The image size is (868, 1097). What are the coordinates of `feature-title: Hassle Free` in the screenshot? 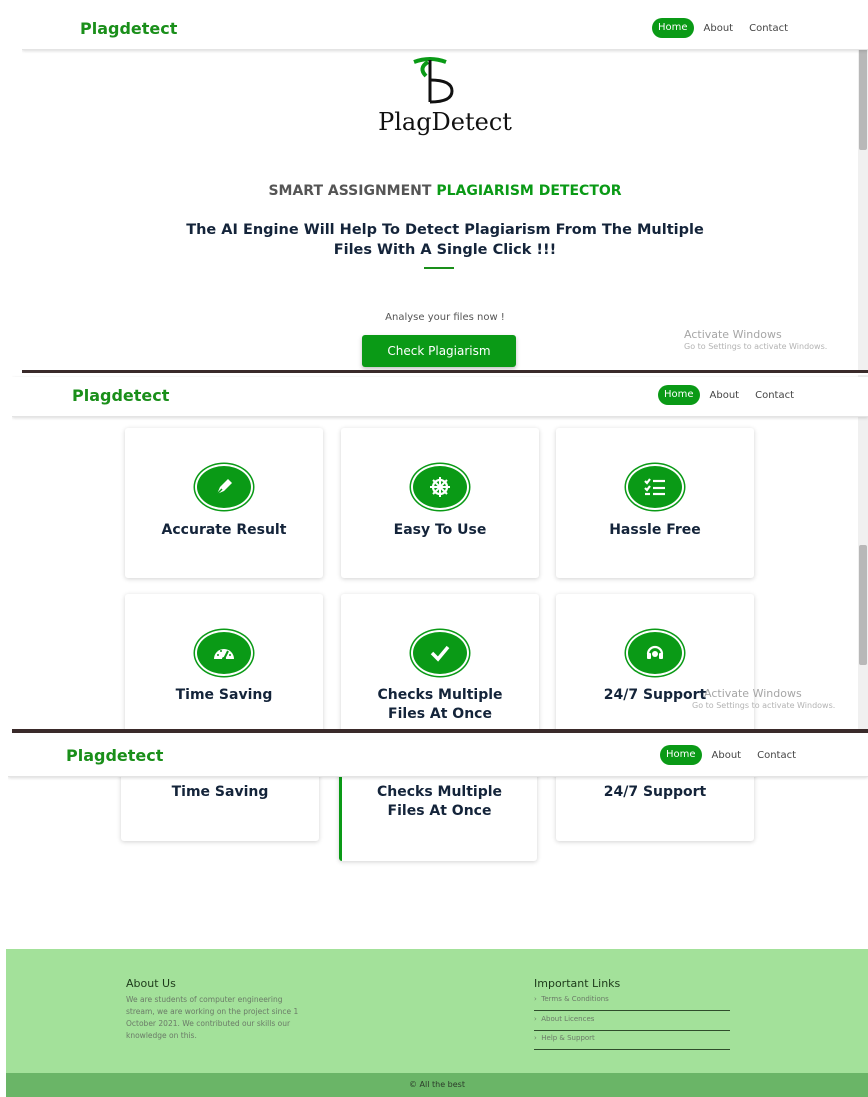 It's located at (655, 530).